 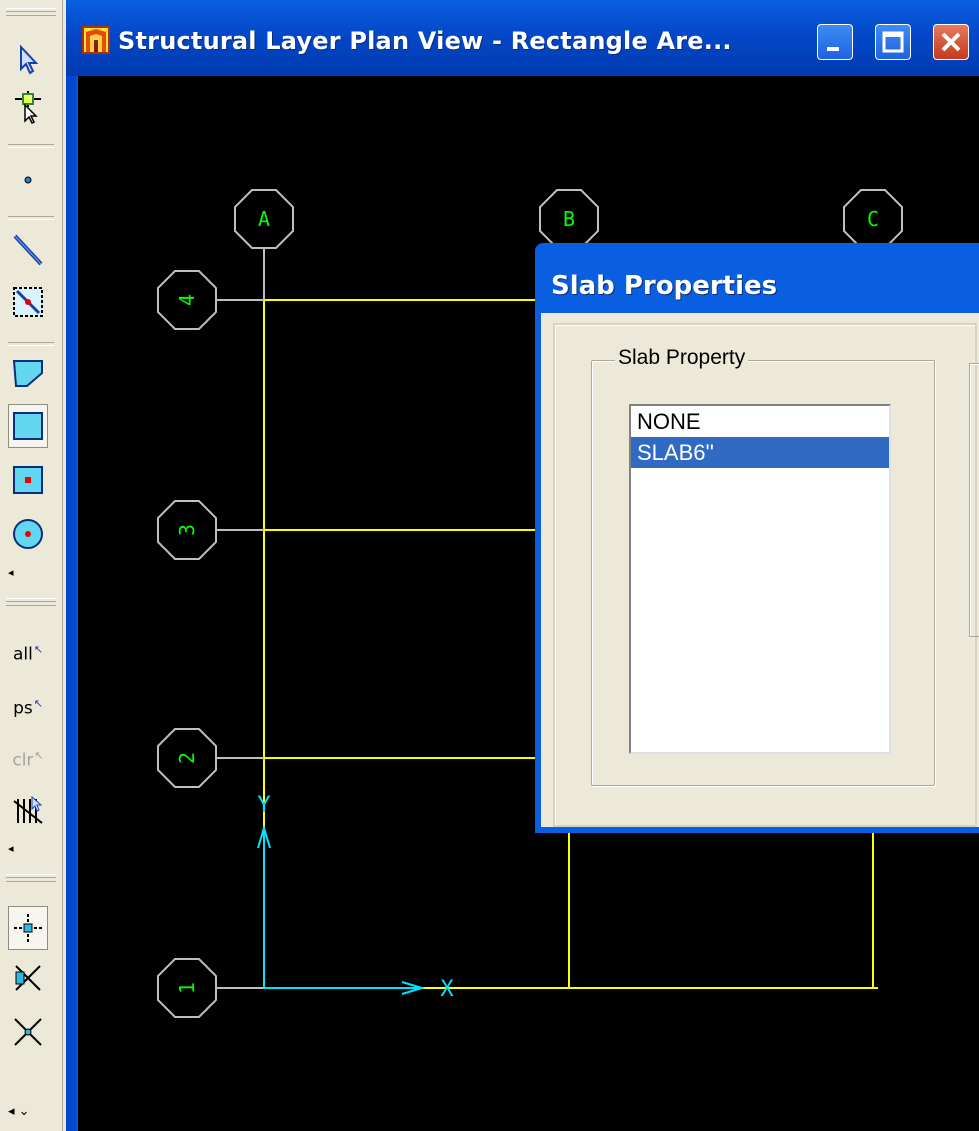 I want to click on grid-label-4: 4, so click(x=187, y=300).